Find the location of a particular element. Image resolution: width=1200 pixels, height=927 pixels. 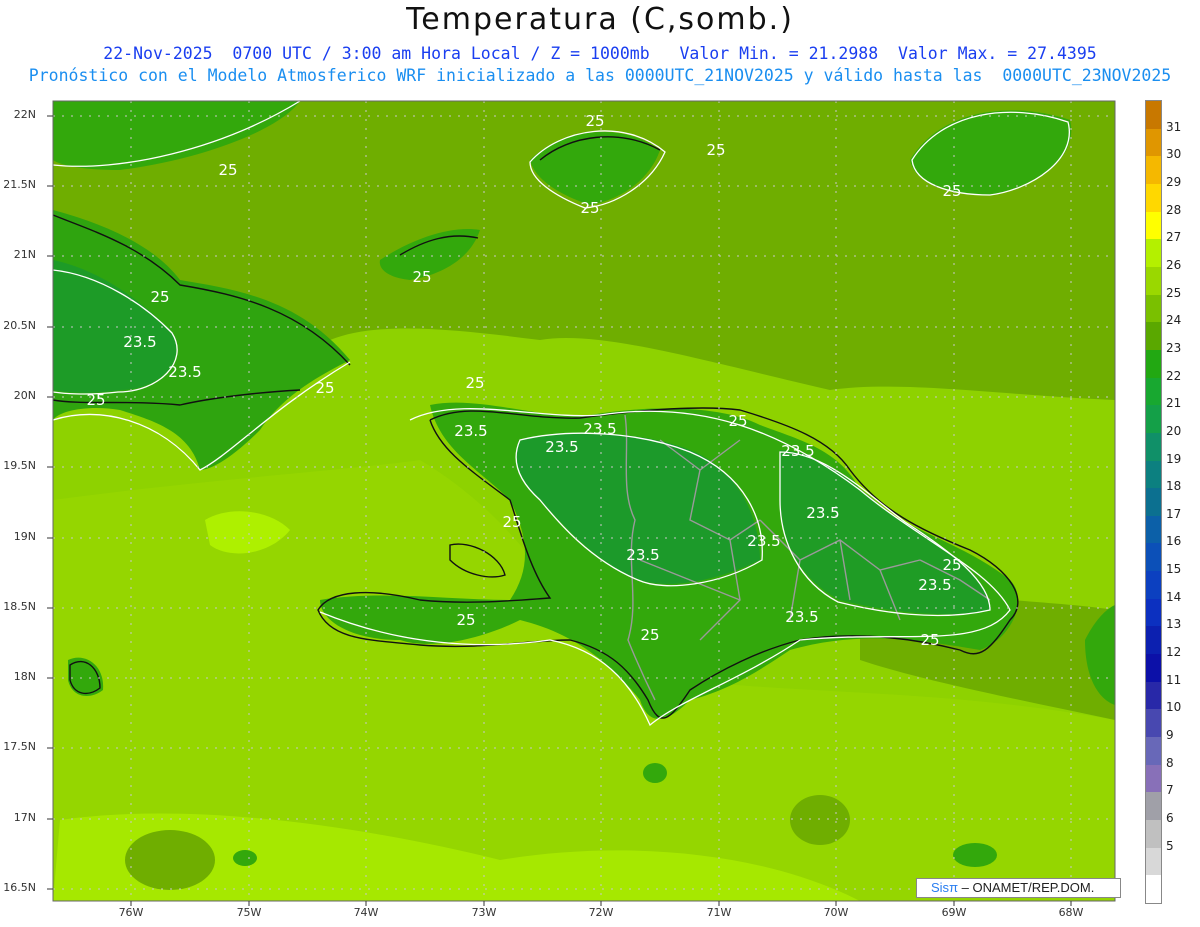

colorbar-label: 21 is located at coordinates (1174, 403).